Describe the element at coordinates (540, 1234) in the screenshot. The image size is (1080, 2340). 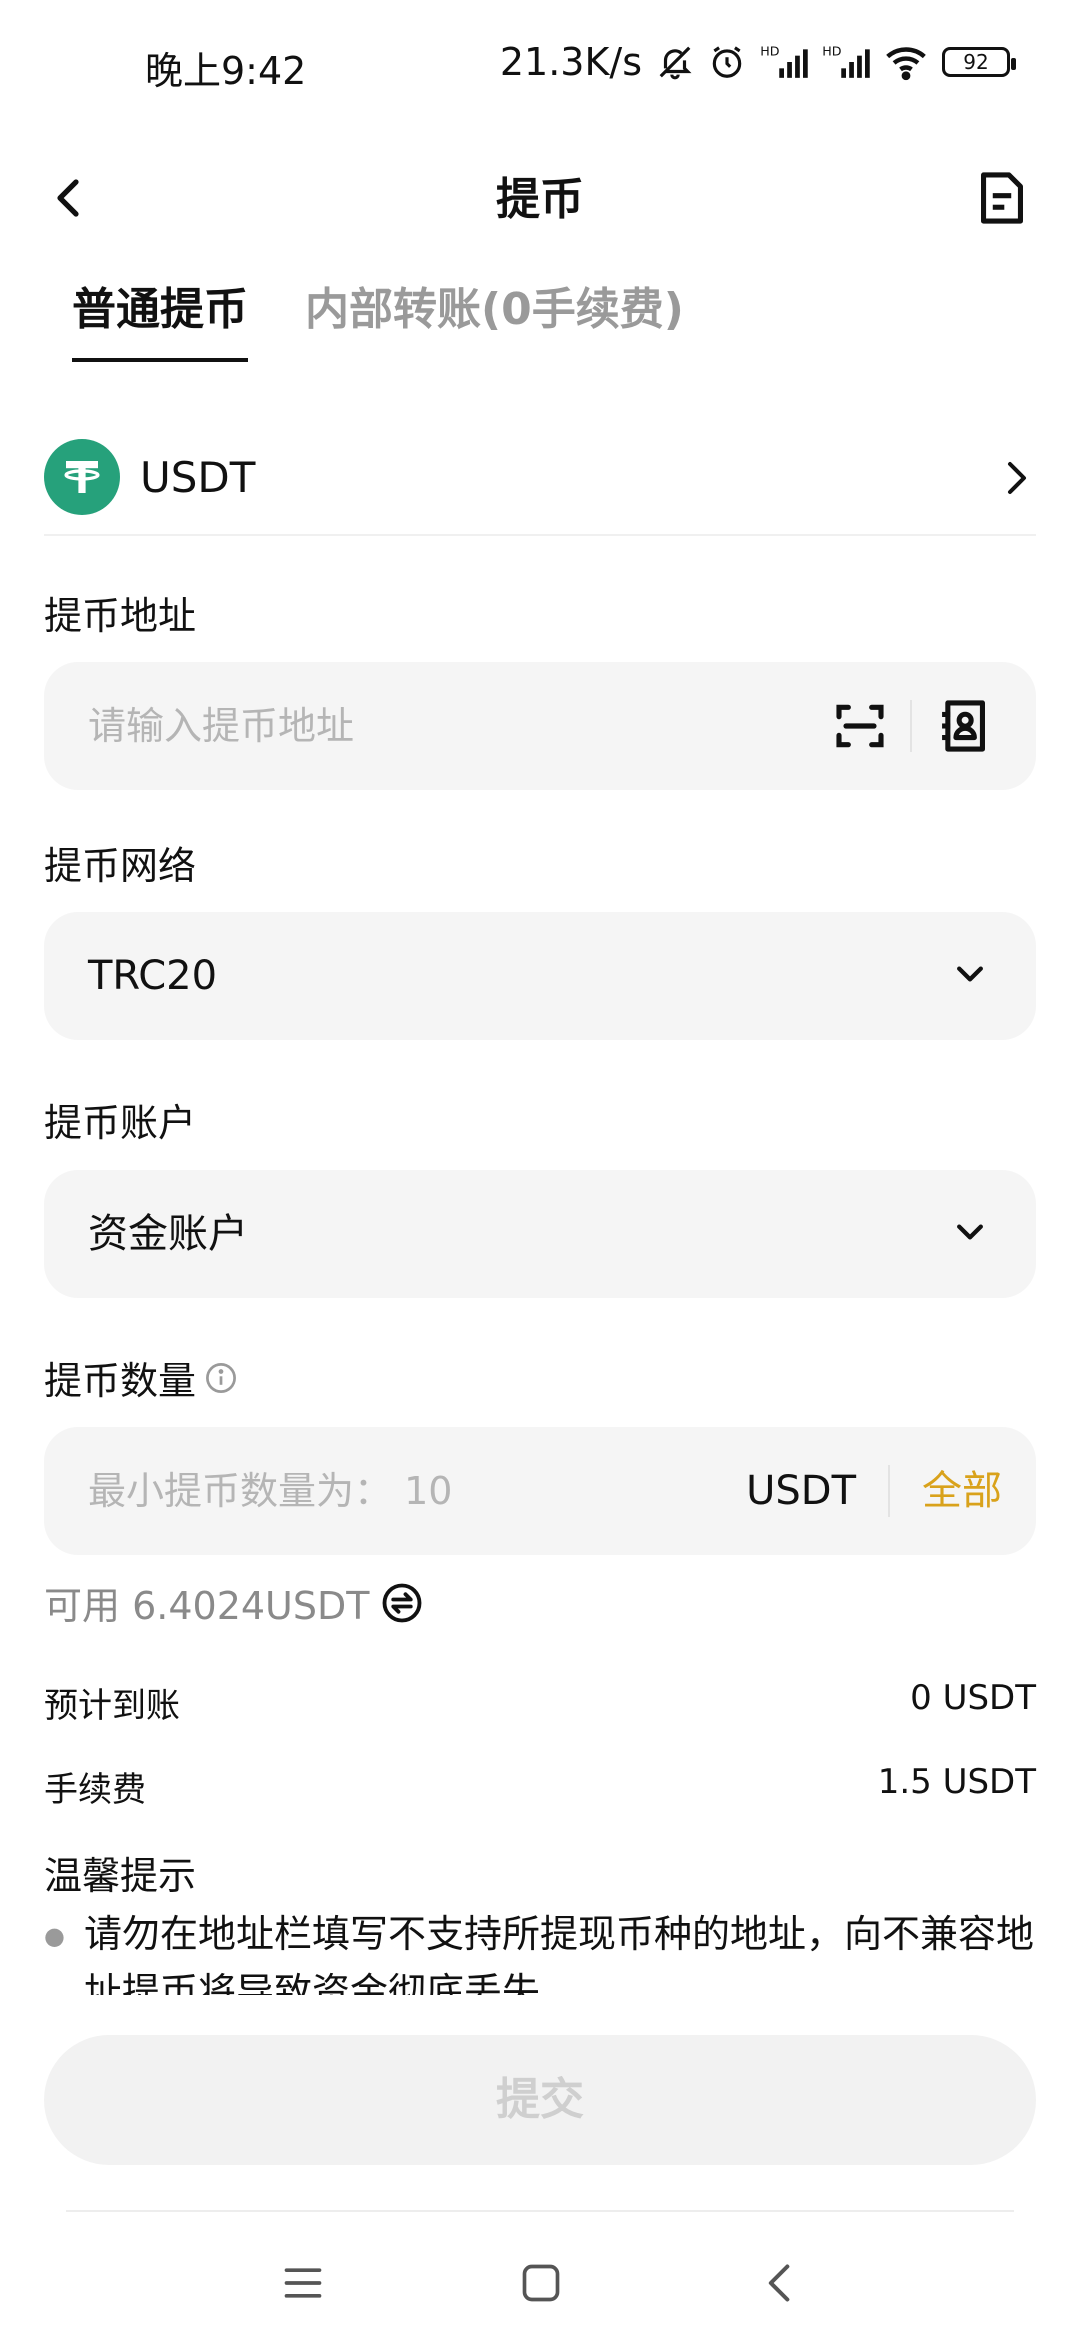
I see `account-select: 资金账户` at that location.